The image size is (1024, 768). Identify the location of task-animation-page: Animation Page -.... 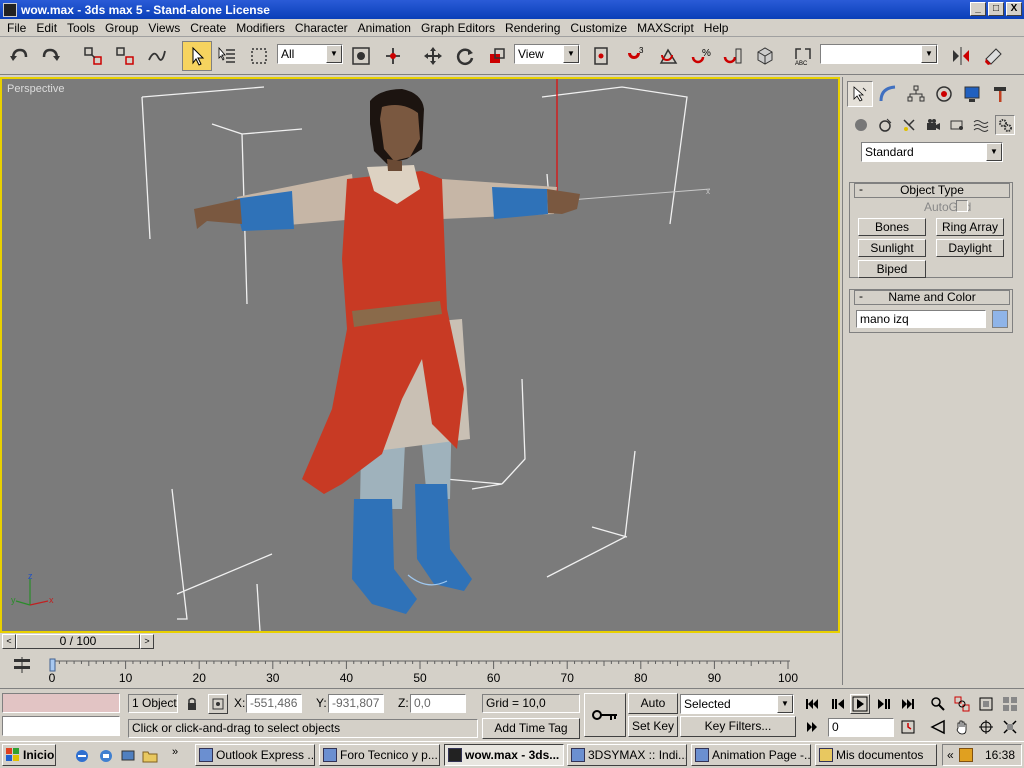
(751, 755).